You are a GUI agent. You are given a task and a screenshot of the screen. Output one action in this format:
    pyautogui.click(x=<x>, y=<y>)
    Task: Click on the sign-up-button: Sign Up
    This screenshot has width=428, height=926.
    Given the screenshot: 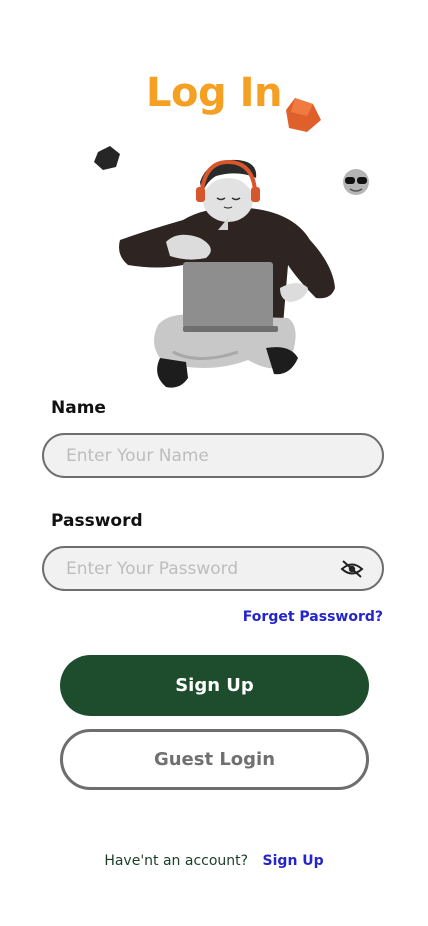 What is the action you would take?
    pyautogui.click(x=214, y=685)
    